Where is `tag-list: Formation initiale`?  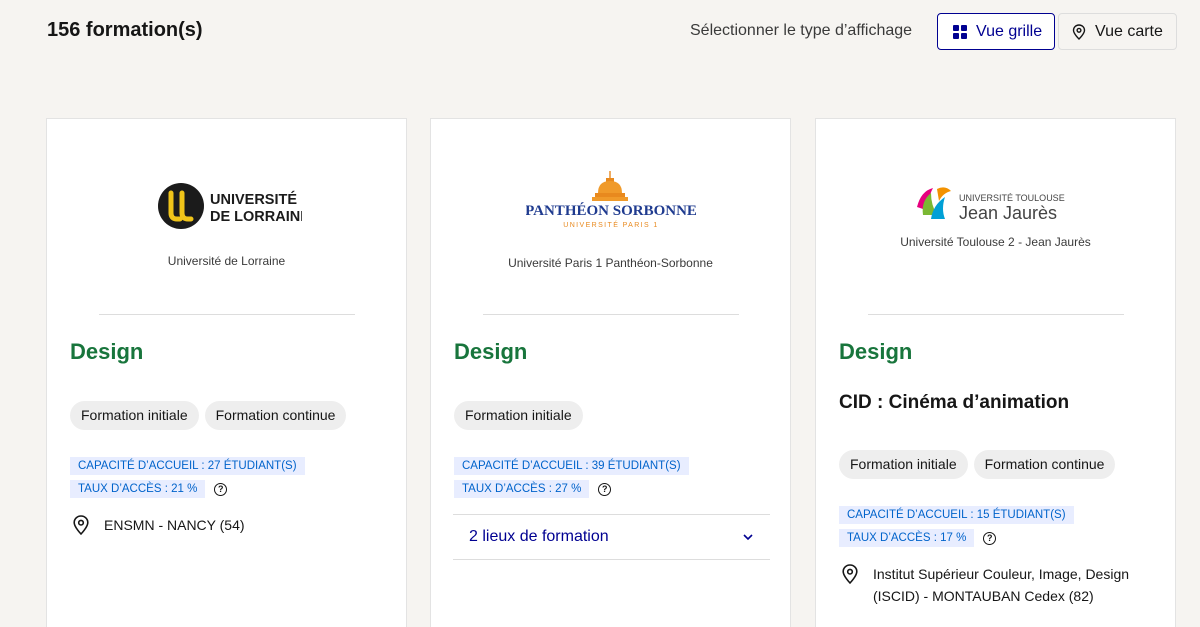
tag-list: Formation initiale is located at coordinates (518, 415).